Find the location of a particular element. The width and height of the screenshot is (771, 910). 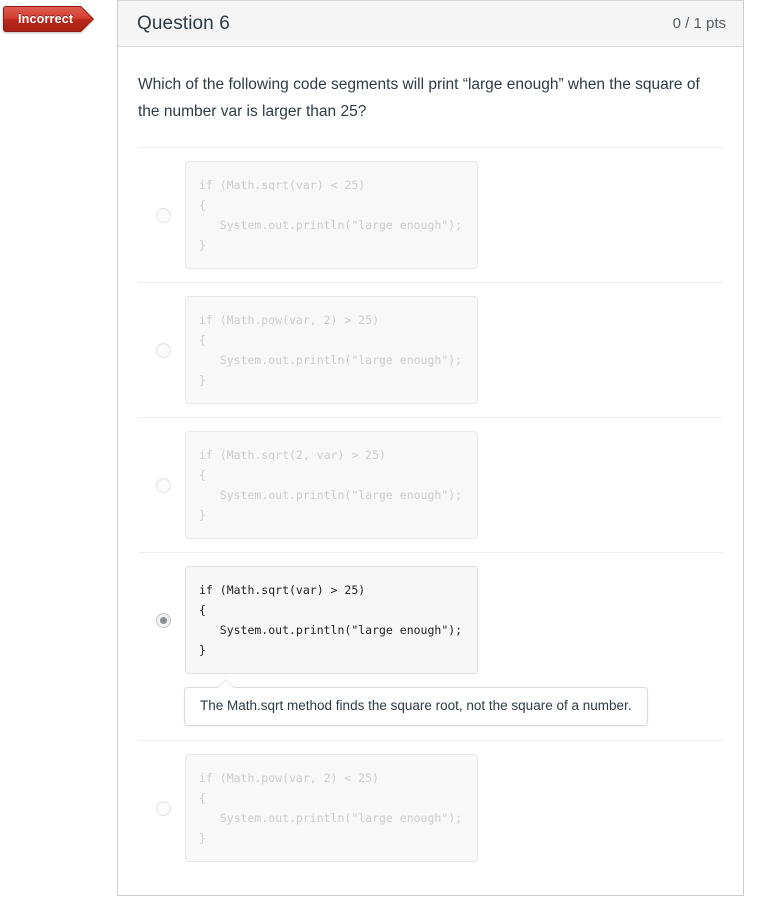

question-header: Question 6 0 / 1 pts is located at coordinates (430, 23).